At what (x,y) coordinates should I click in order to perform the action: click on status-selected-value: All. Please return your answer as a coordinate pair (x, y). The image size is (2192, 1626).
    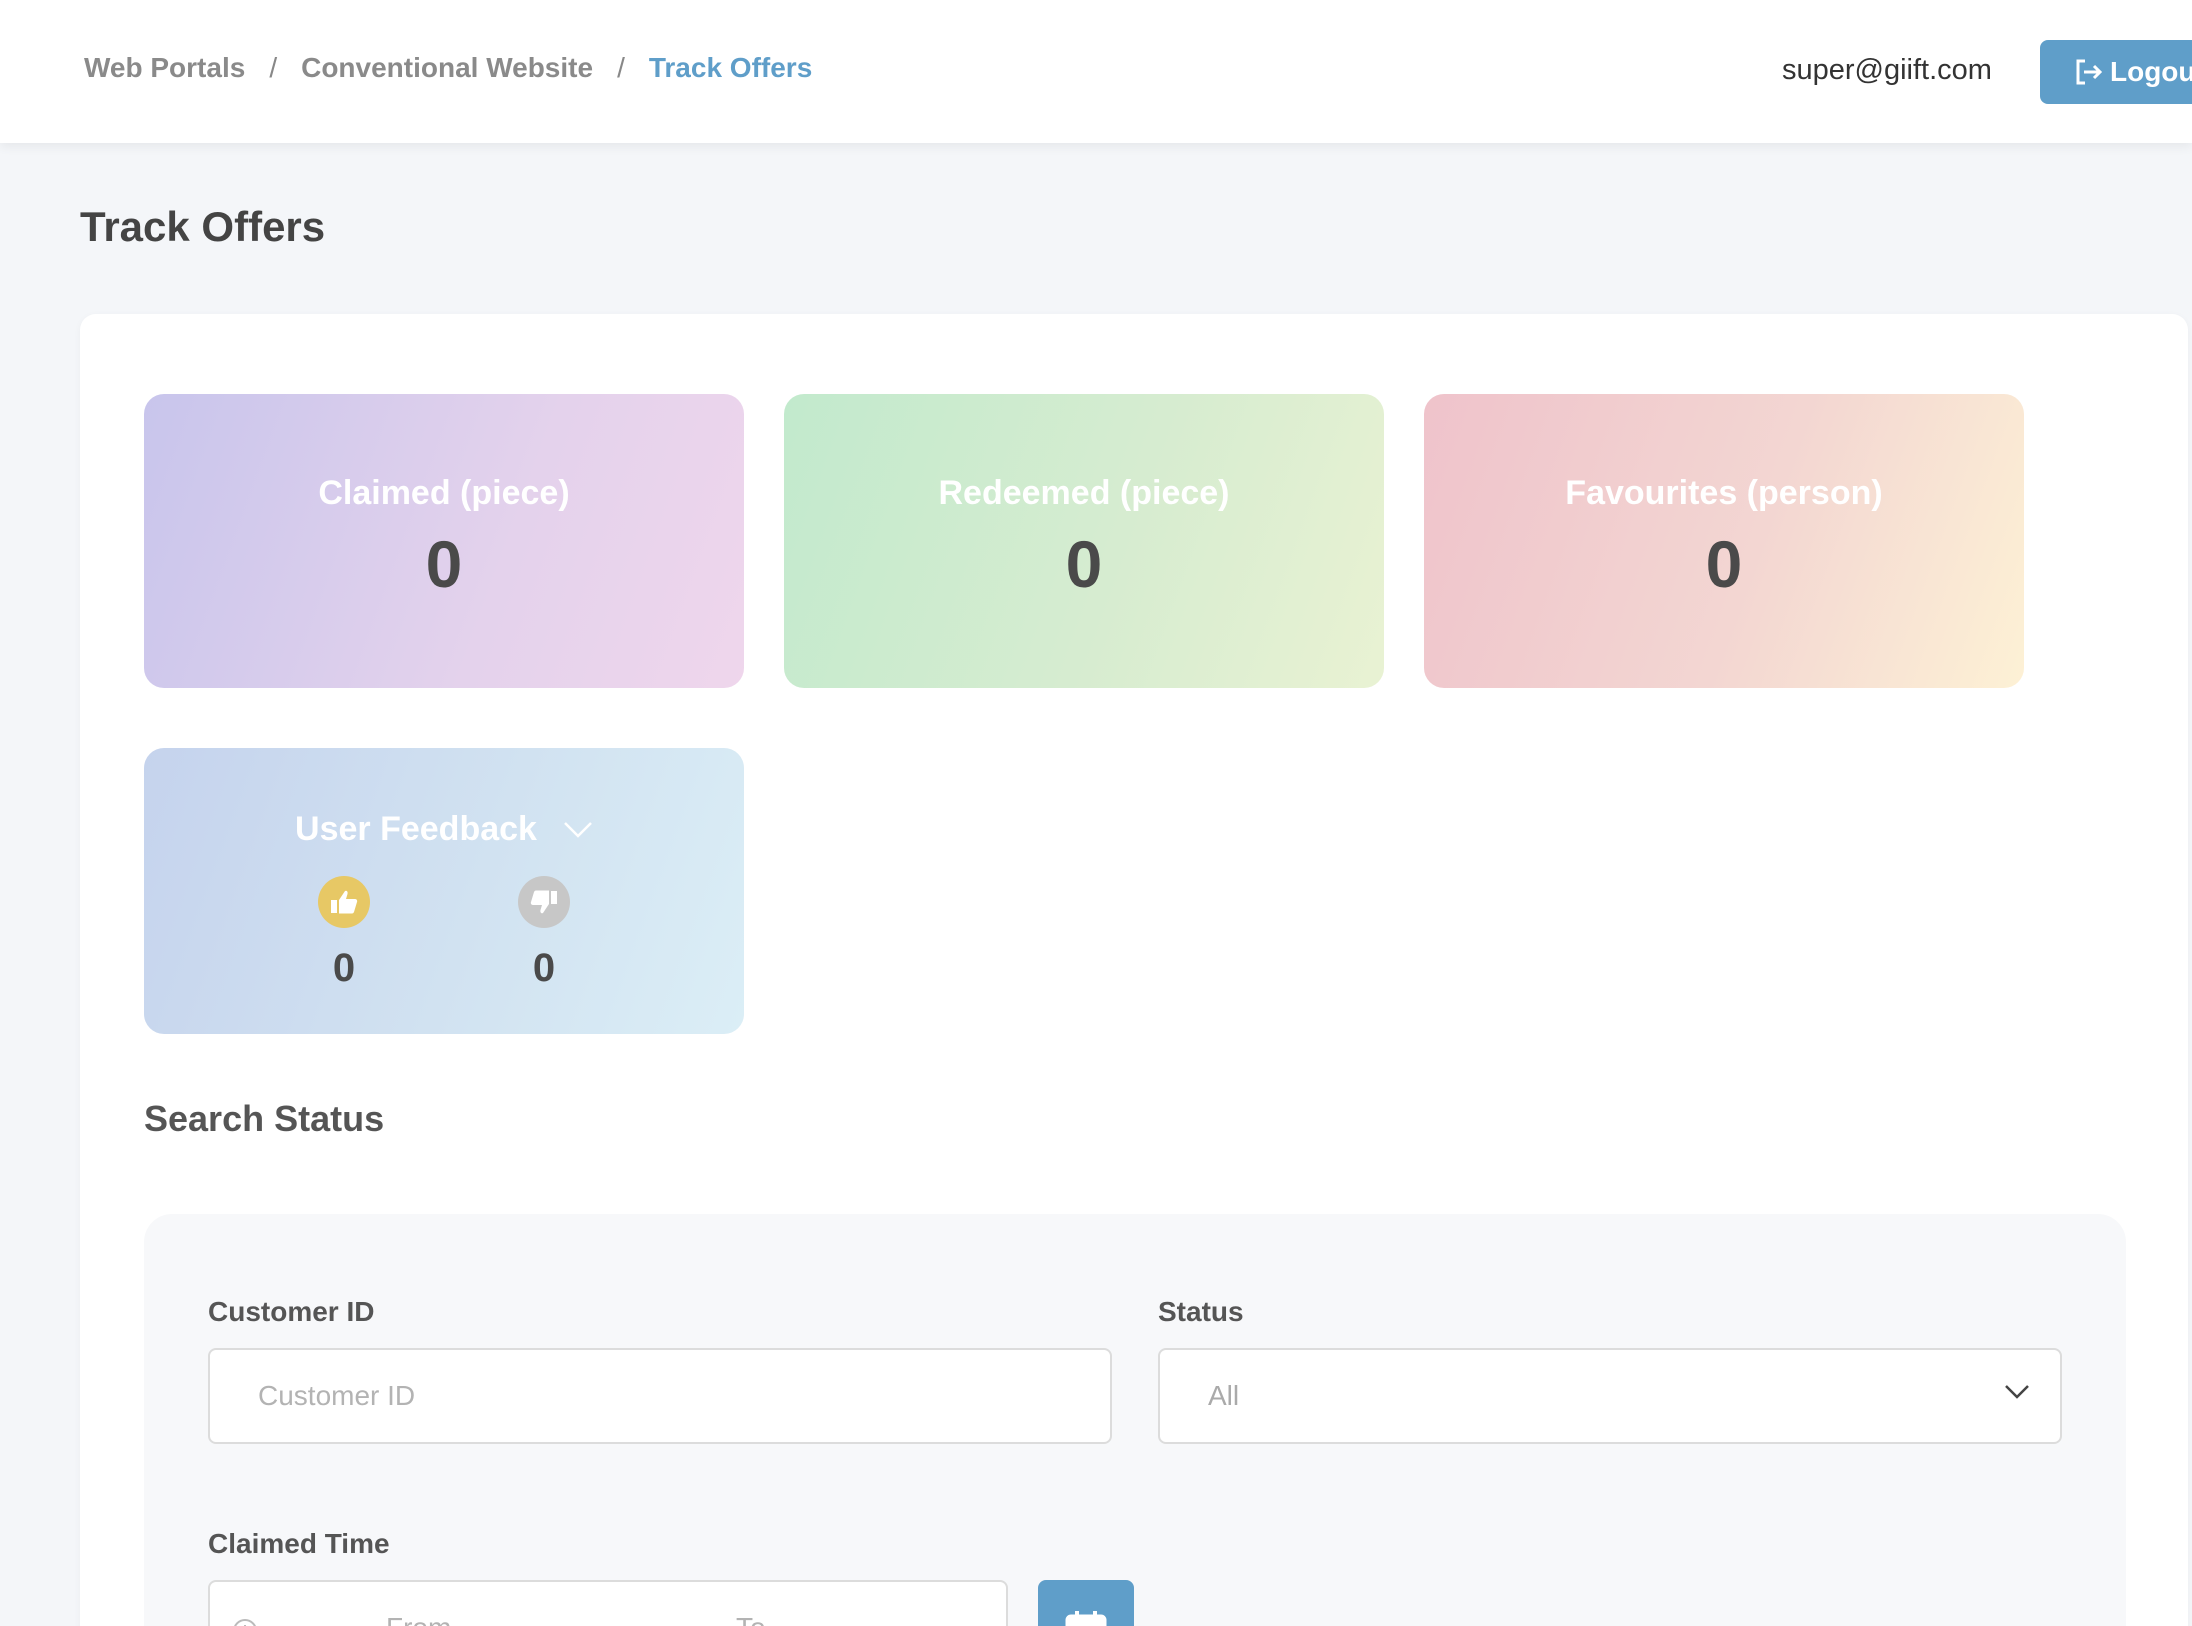
    Looking at the image, I should click on (1224, 1395).